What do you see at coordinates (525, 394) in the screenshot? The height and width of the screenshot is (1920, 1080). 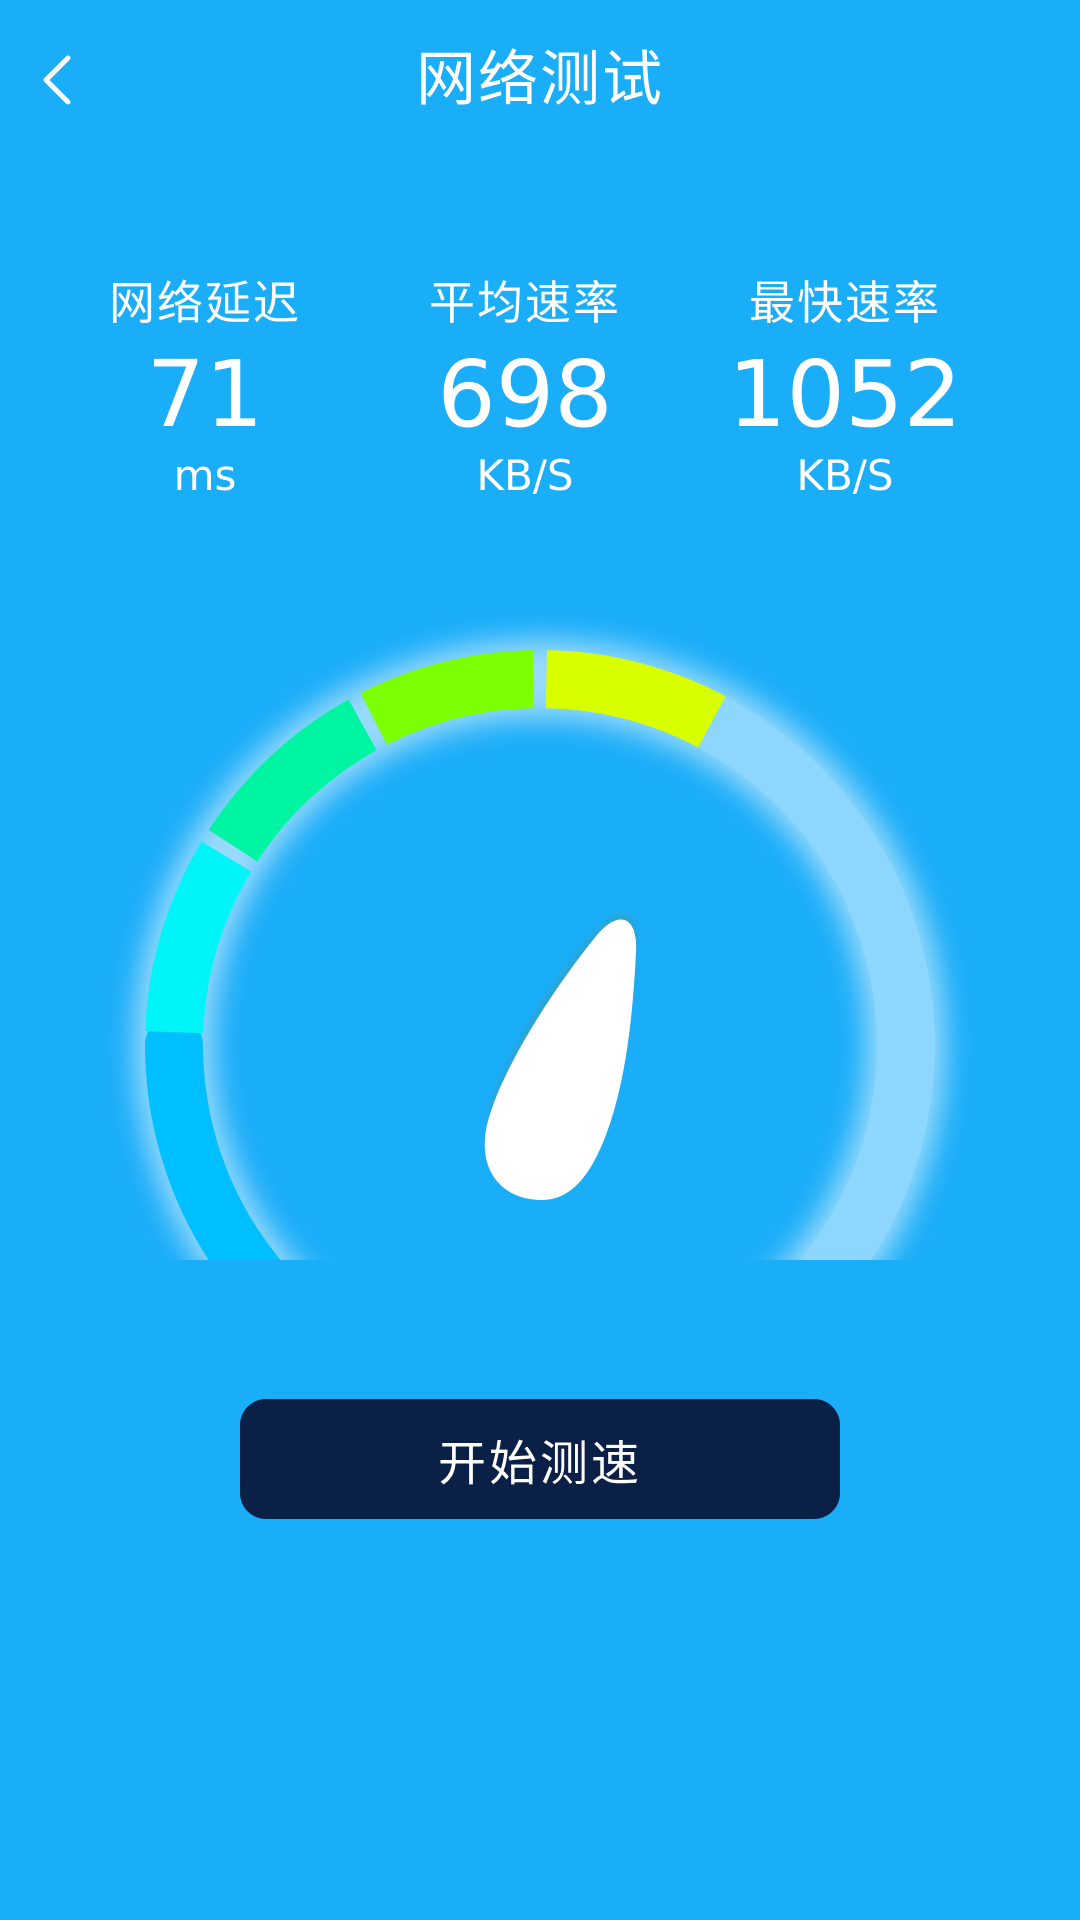 I see `average-speed-value: 698` at bounding box center [525, 394].